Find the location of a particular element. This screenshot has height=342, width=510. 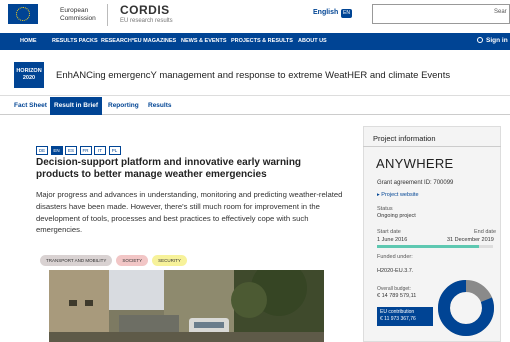

funded-under-value: H2020-EU.3.7. is located at coordinates (395, 271).